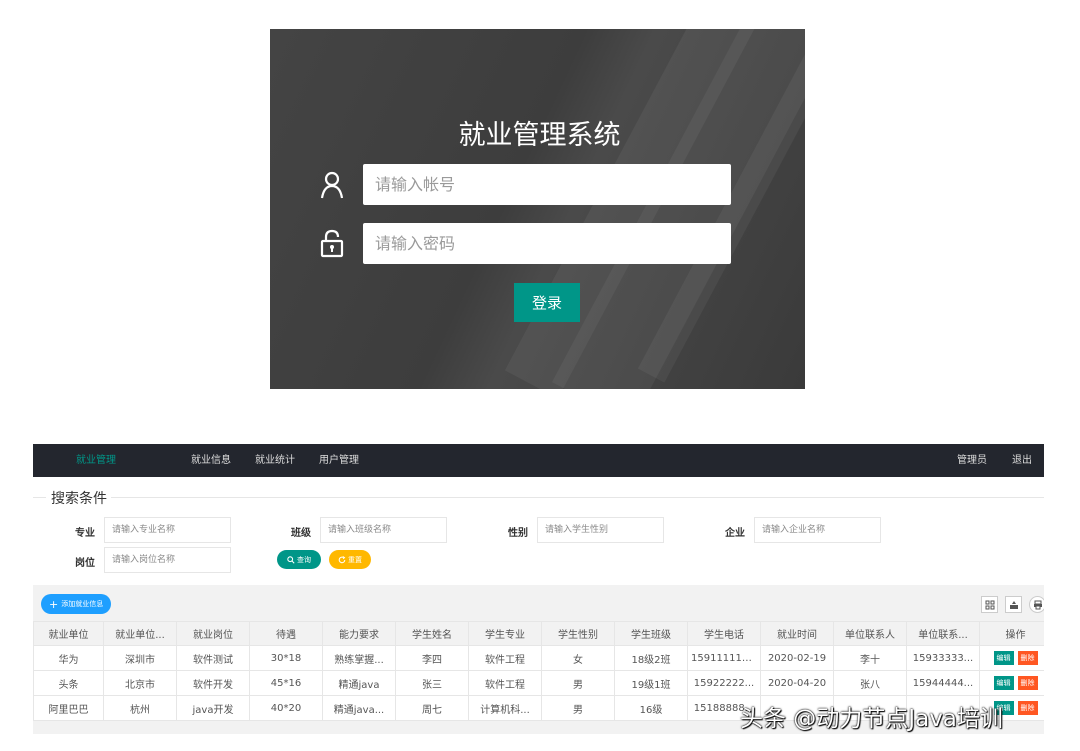 Image resolution: width=1080 pixels, height=751 pixels. I want to click on class-input, so click(383, 530).